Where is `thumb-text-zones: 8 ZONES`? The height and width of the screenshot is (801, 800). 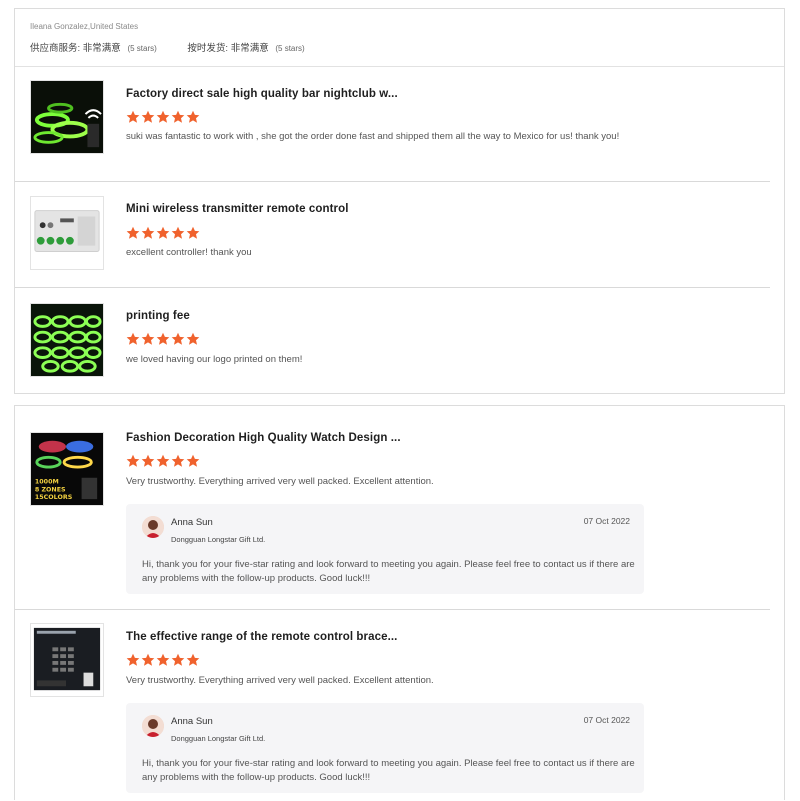 thumb-text-zones: 8 ZONES is located at coordinates (50, 489).